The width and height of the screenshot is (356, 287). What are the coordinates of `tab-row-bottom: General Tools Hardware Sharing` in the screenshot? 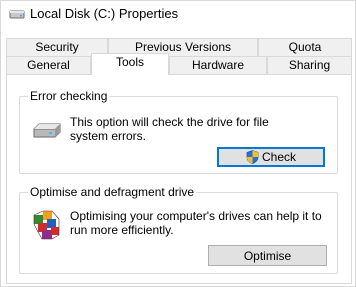 It's located at (179, 64).